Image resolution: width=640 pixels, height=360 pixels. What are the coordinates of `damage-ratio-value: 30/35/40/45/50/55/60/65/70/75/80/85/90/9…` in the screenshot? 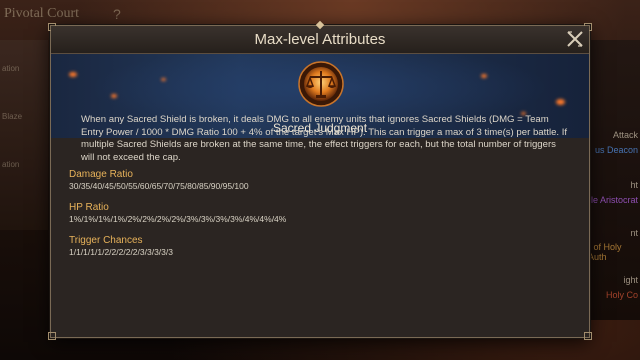 It's located at (159, 186).